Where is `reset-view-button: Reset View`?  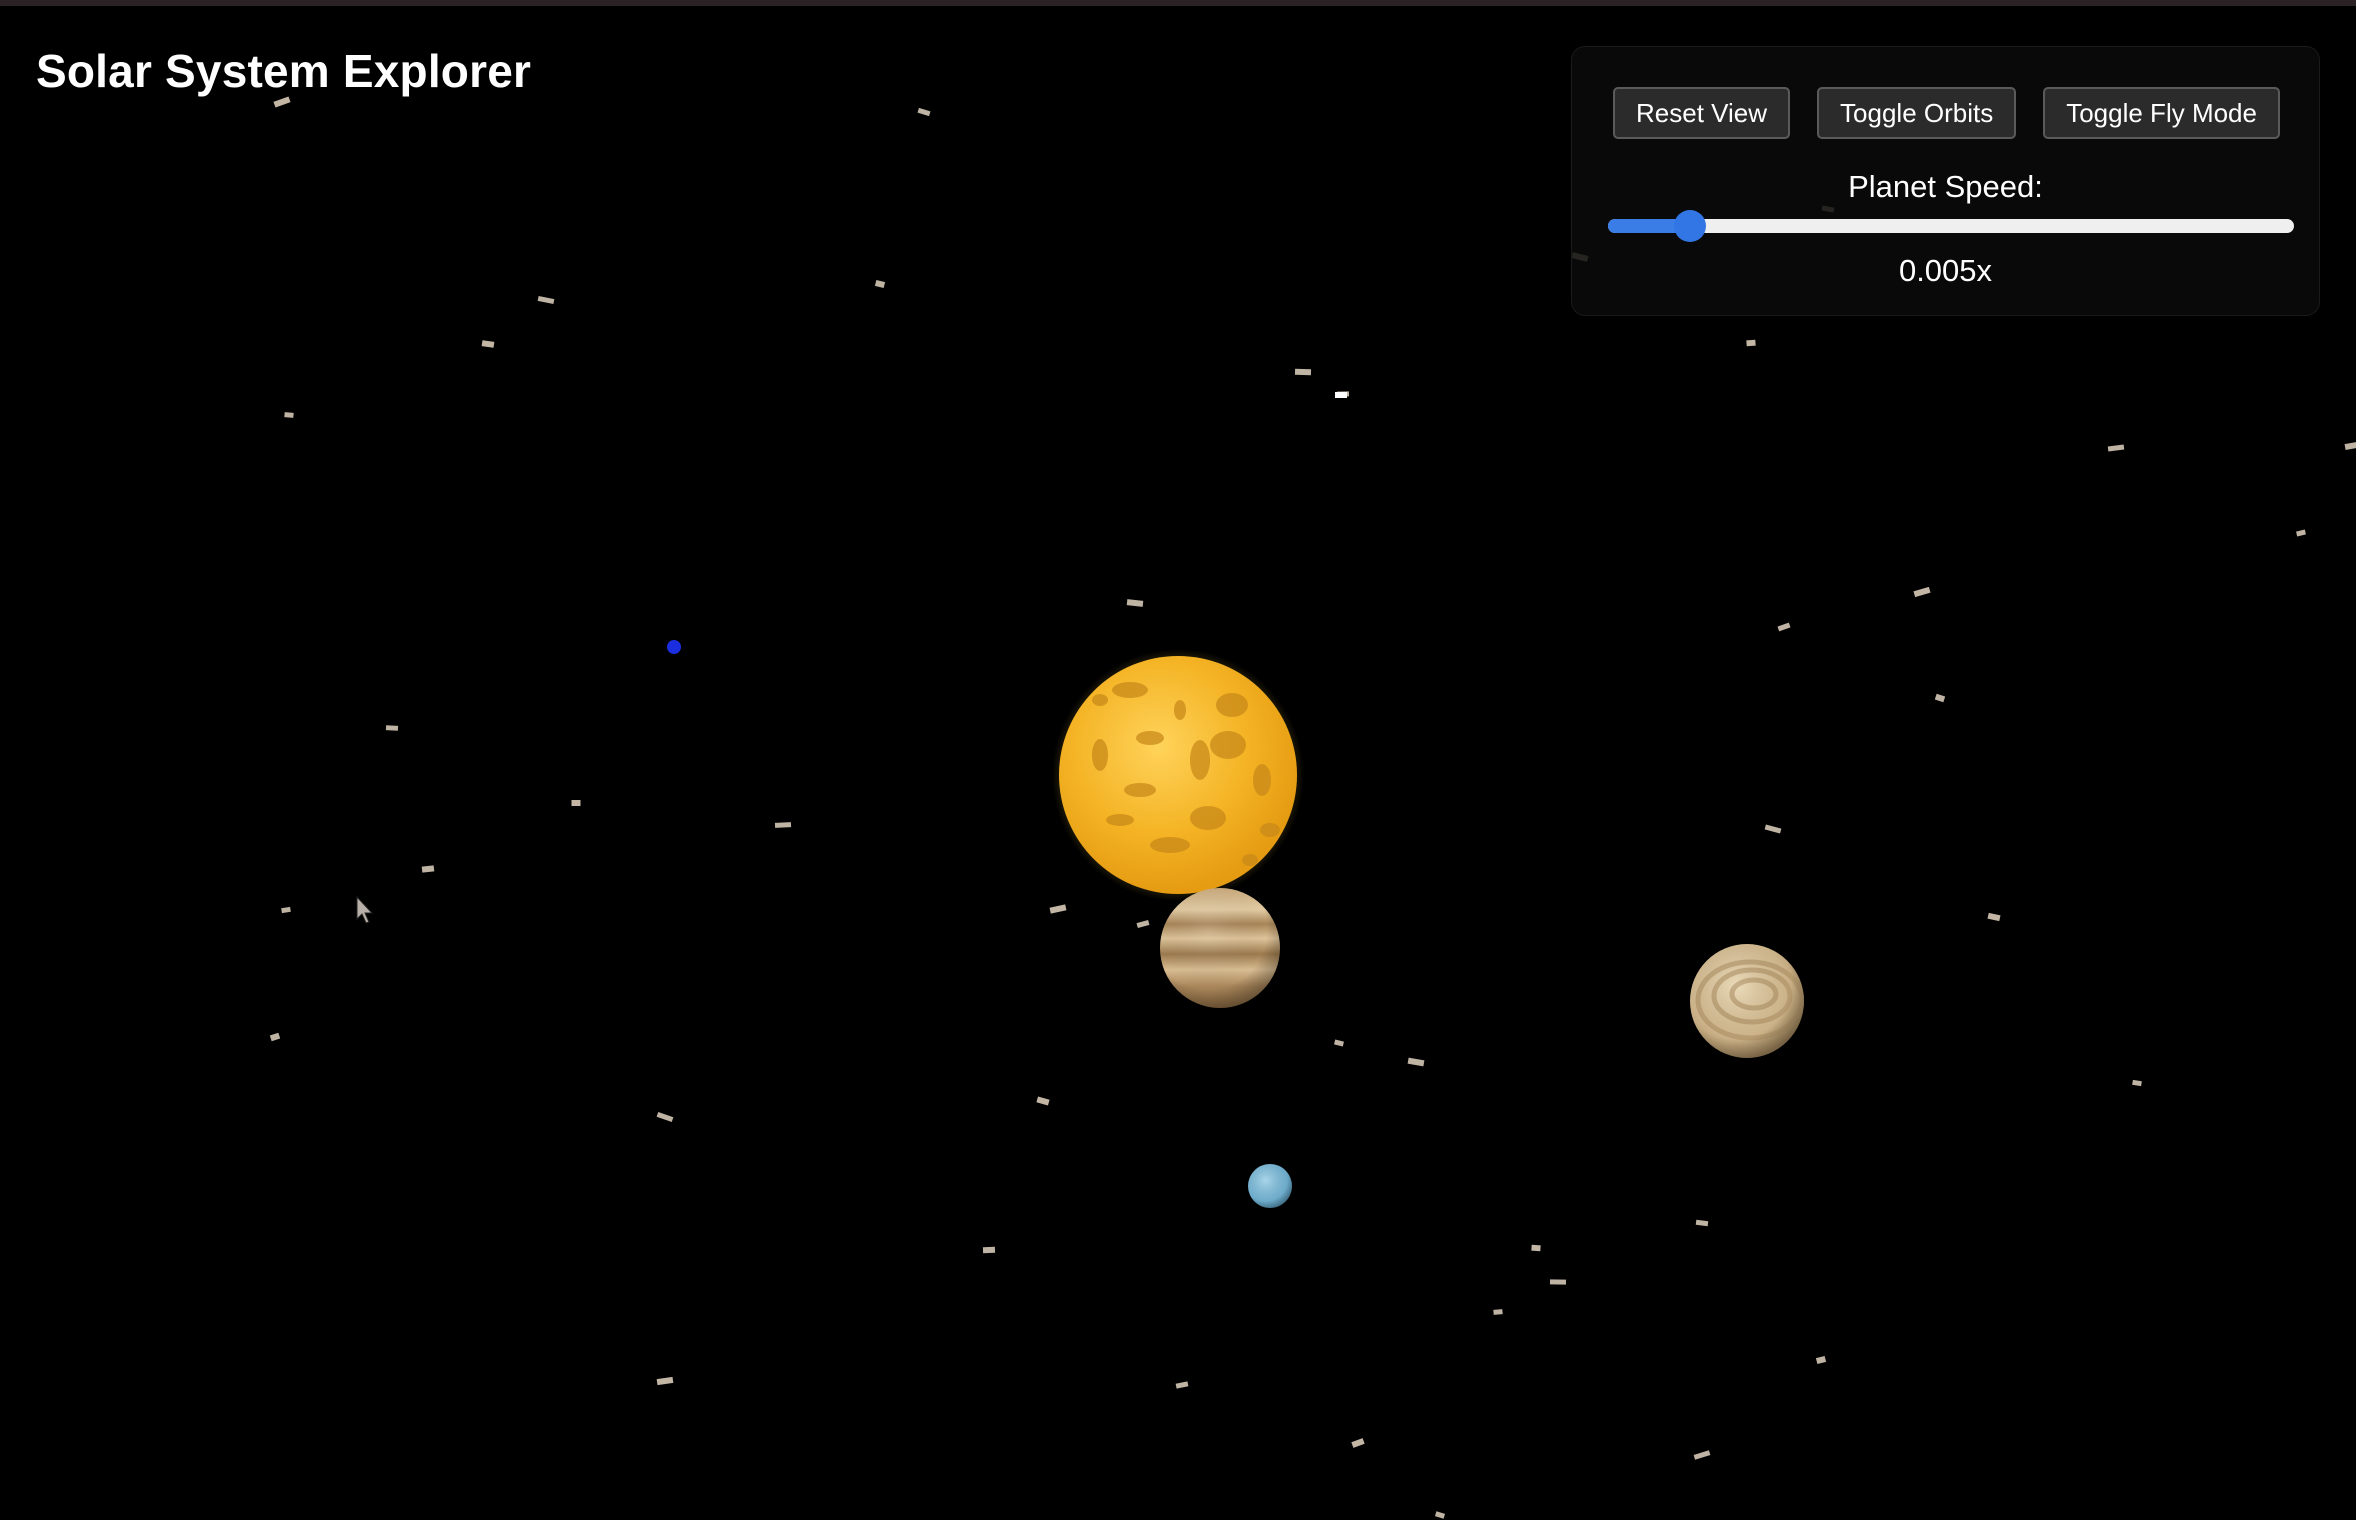 reset-view-button: Reset View is located at coordinates (1702, 113).